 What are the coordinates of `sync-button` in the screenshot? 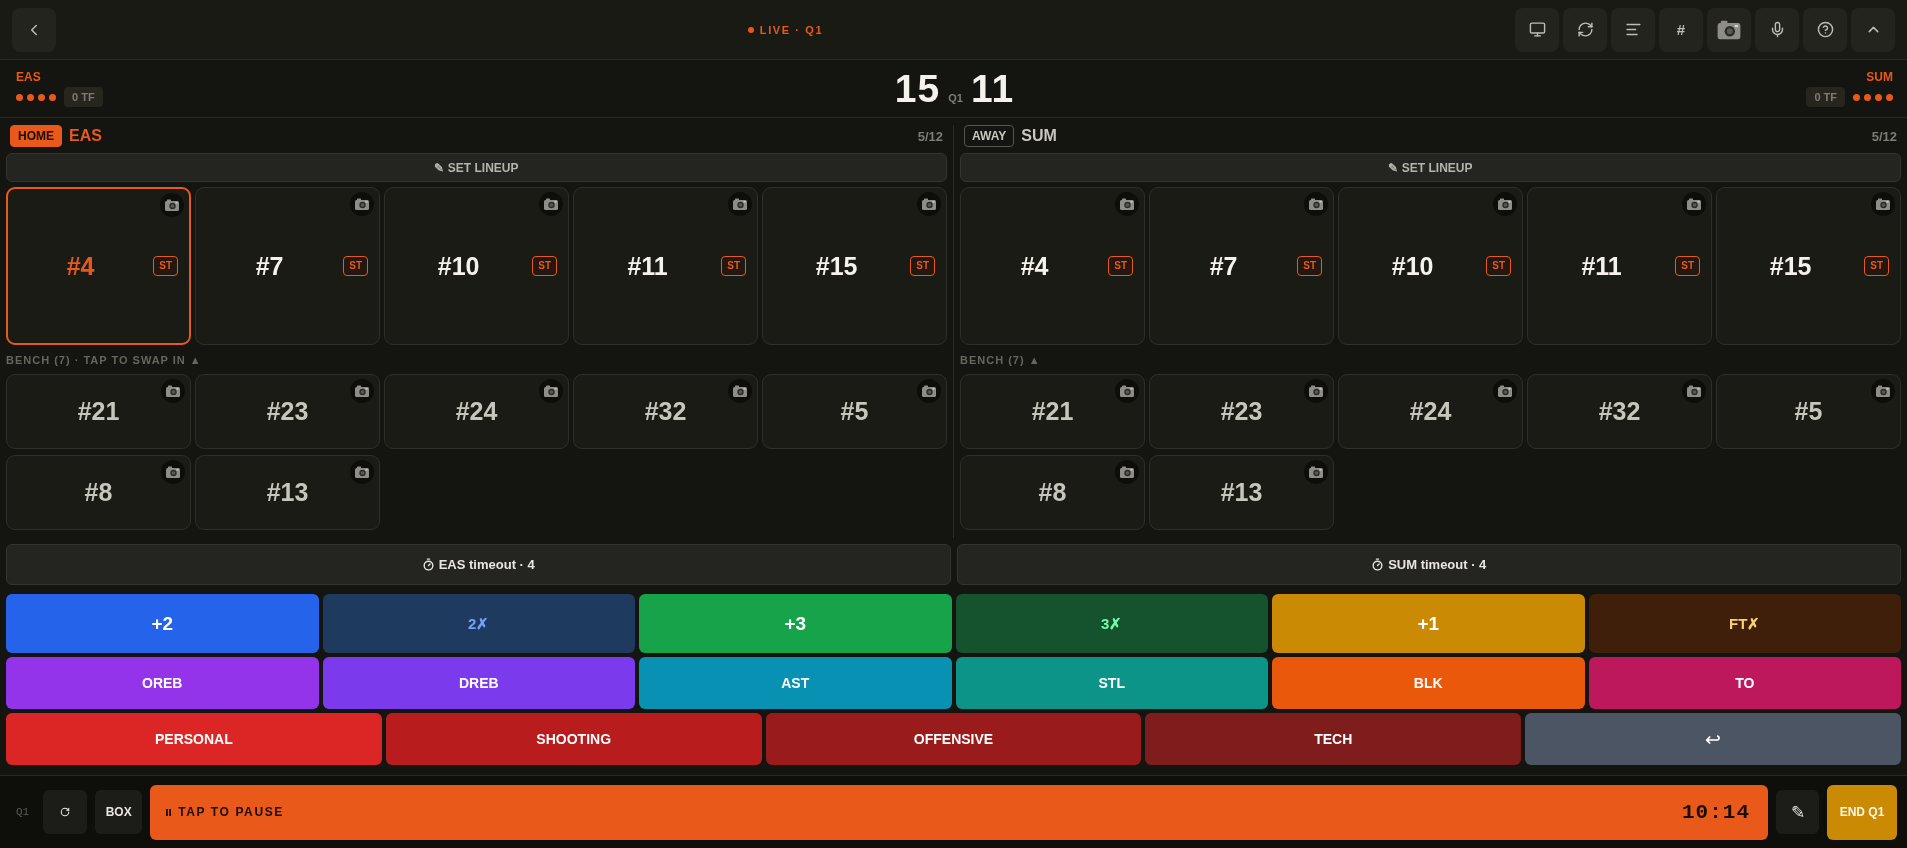 It's located at (1585, 29).